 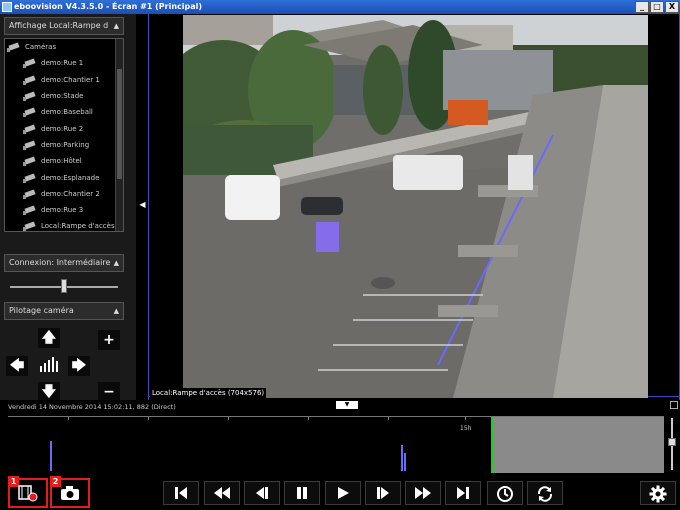 I want to click on timeline-track: 15h, so click(x=336, y=444).